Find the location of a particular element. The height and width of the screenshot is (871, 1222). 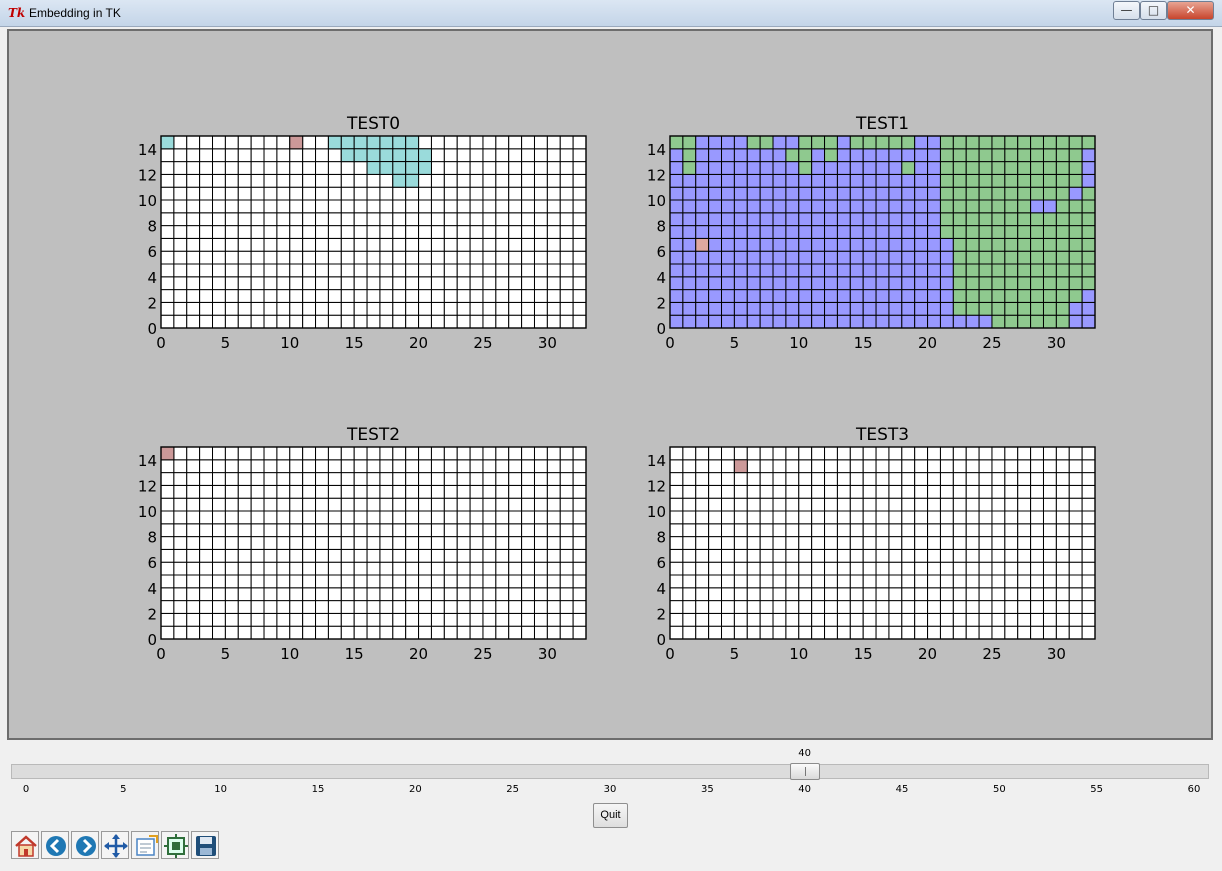

pan-button is located at coordinates (115, 845).